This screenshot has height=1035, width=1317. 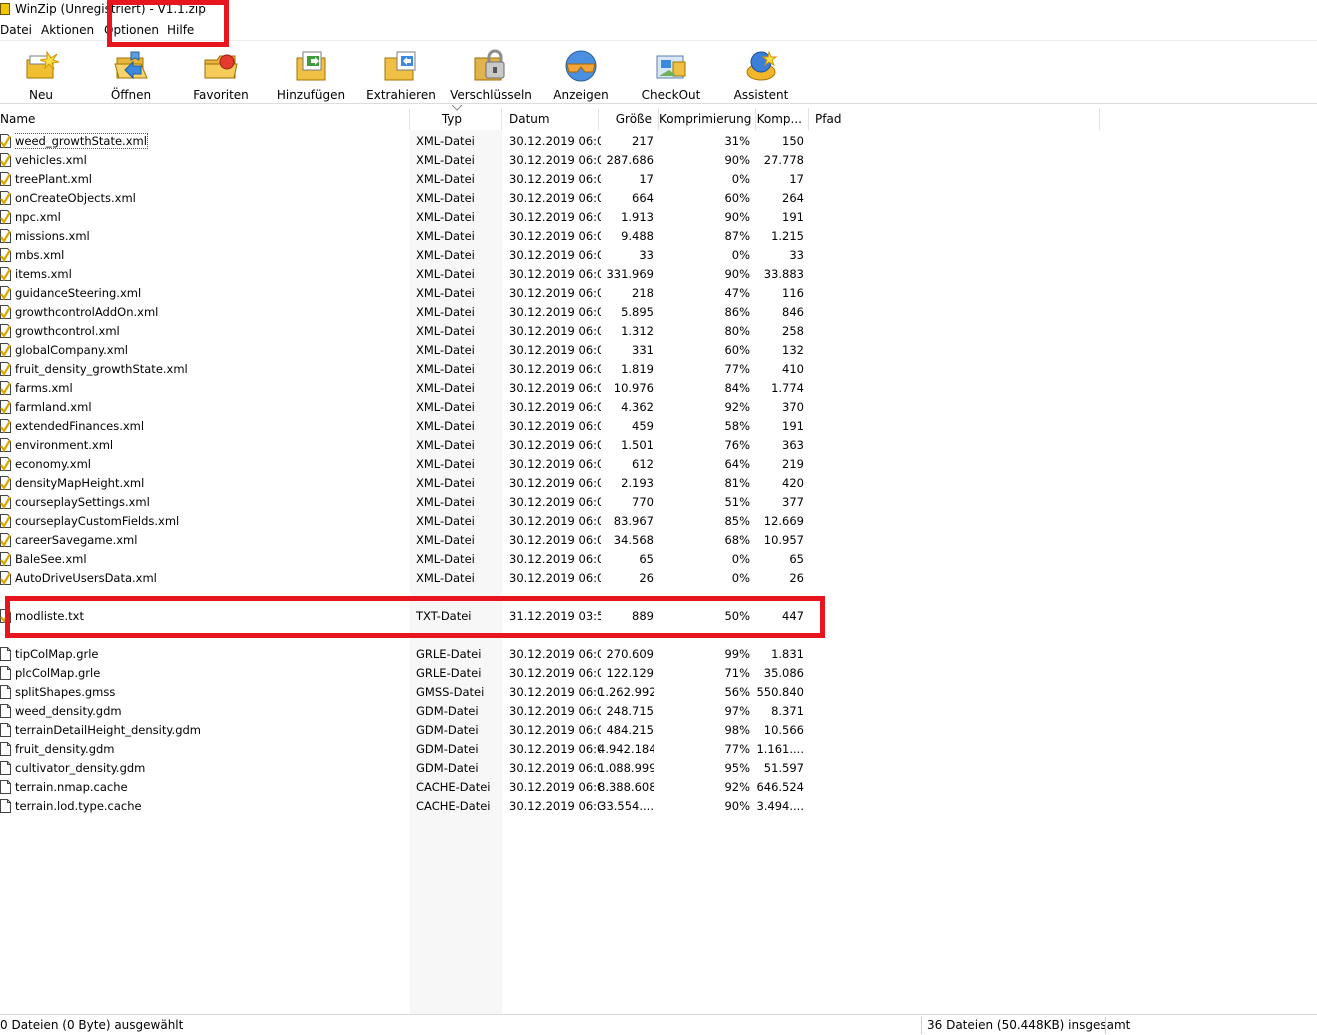 I want to click on column-header-groesse: Größe, so click(x=629, y=119).